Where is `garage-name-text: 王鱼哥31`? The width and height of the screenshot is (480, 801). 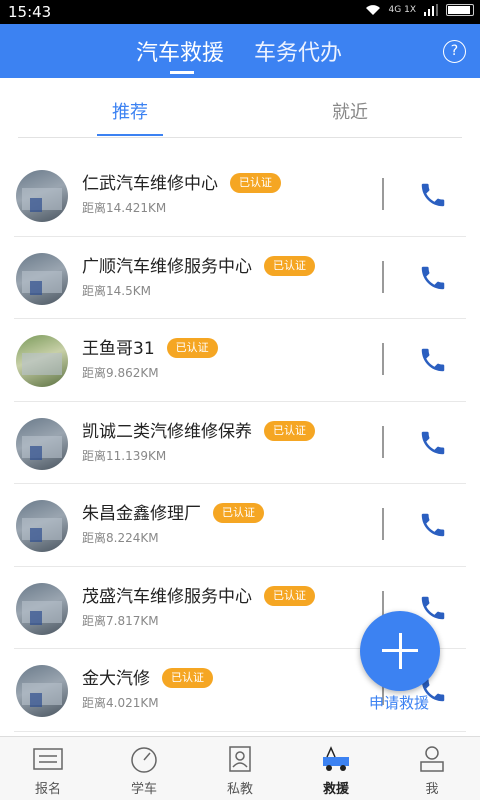 garage-name-text: 王鱼哥31 is located at coordinates (118, 349).